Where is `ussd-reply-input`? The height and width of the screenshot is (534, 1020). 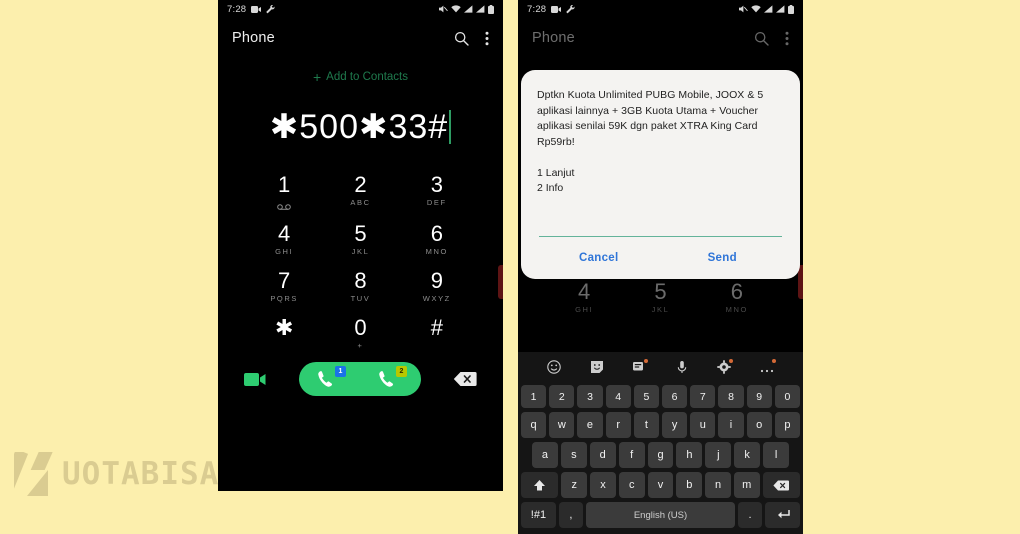
ussd-reply-input is located at coordinates (660, 225).